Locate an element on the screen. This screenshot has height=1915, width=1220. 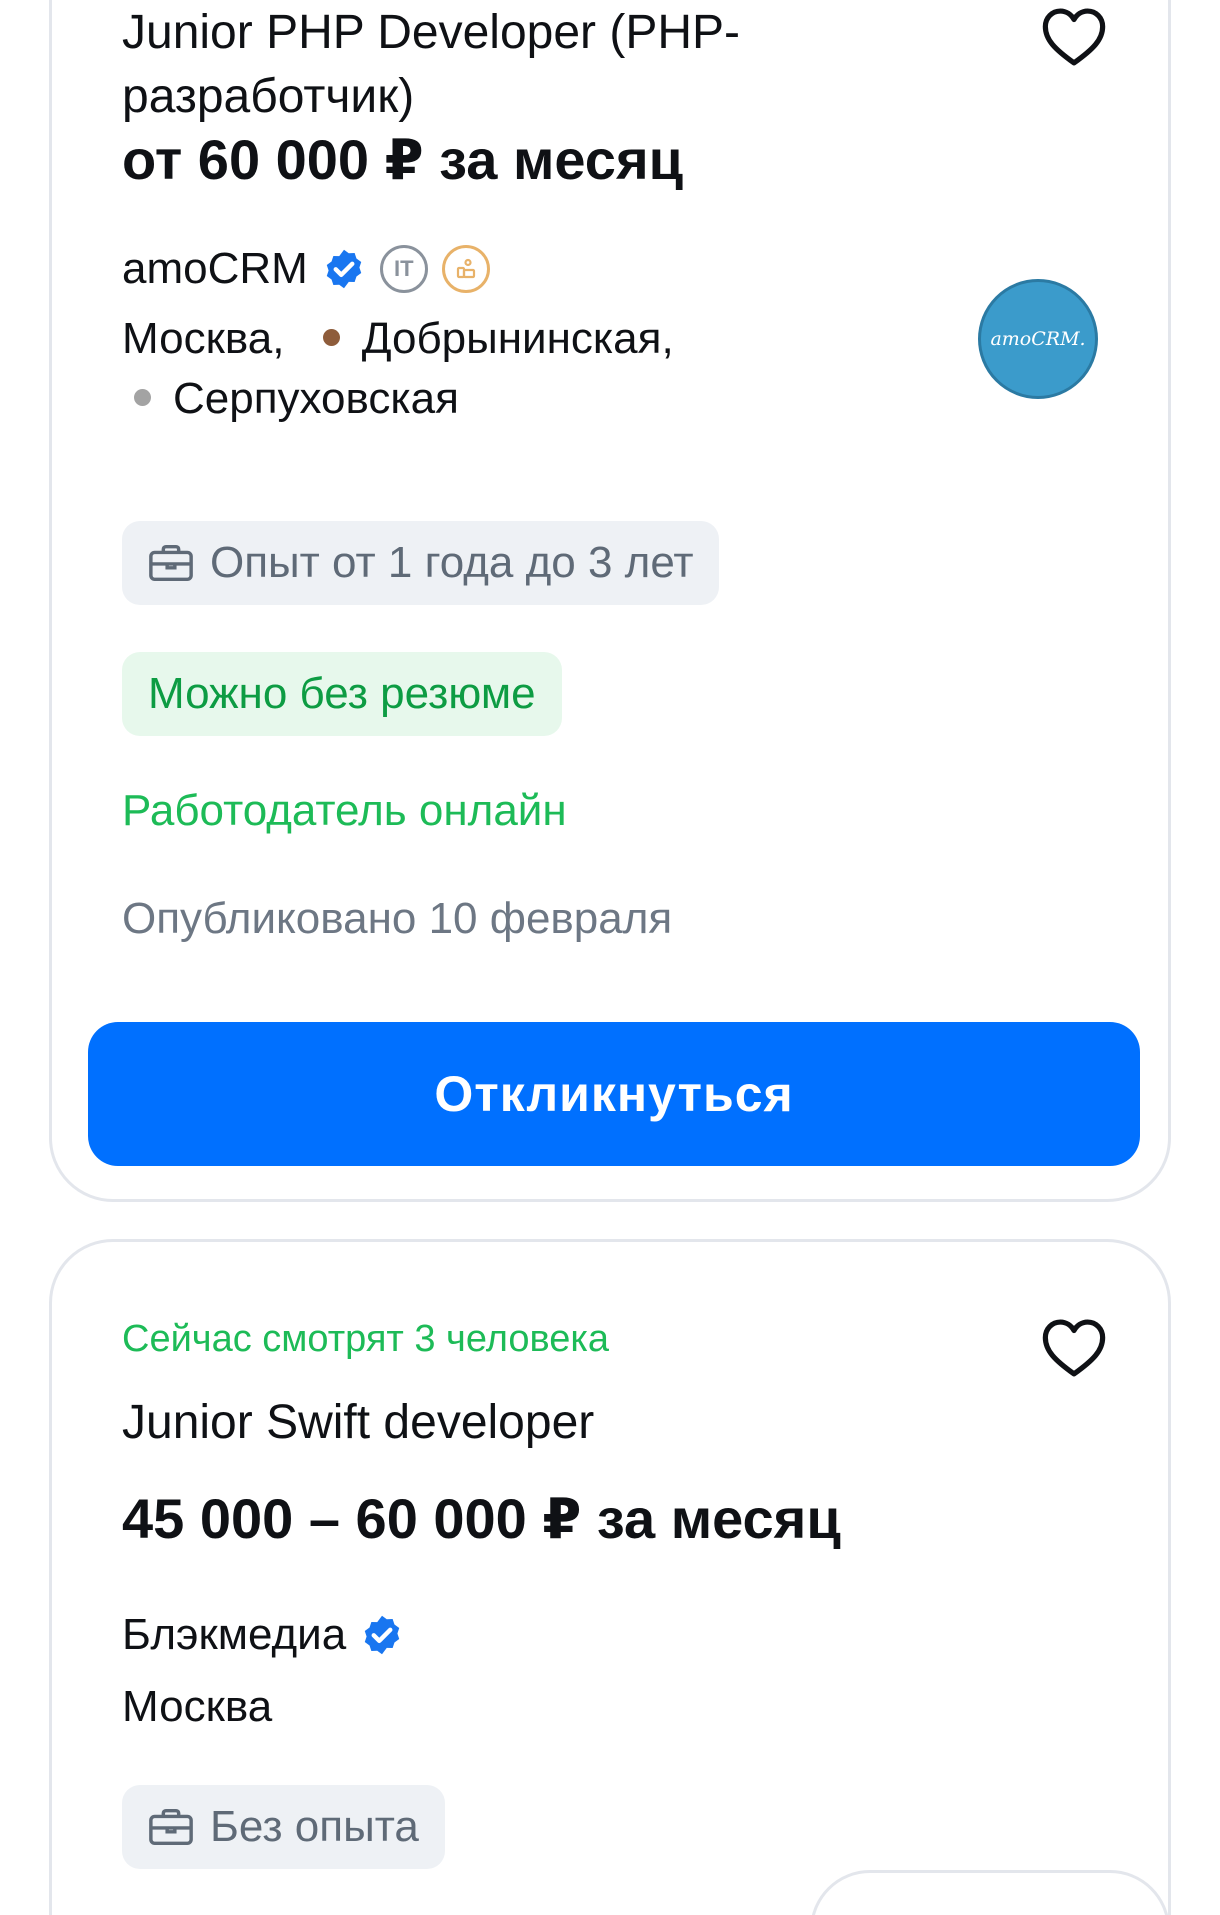
experience-chip: Опыт от 1 года до 3 лет is located at coordinates (421, 563).